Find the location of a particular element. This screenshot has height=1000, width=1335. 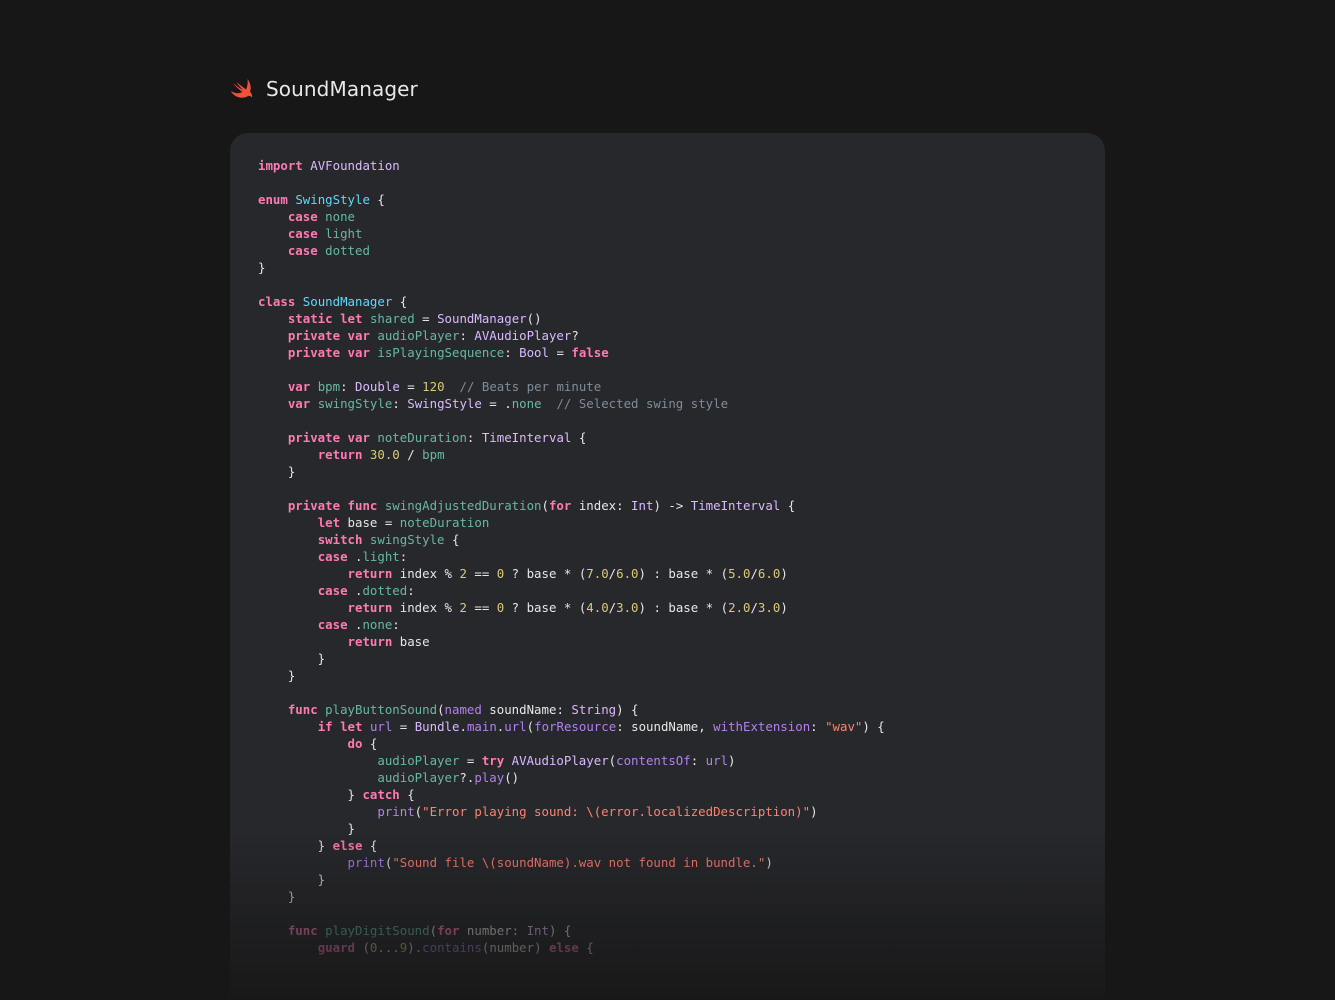

code-line: case light is located at coordinates (325, 233).